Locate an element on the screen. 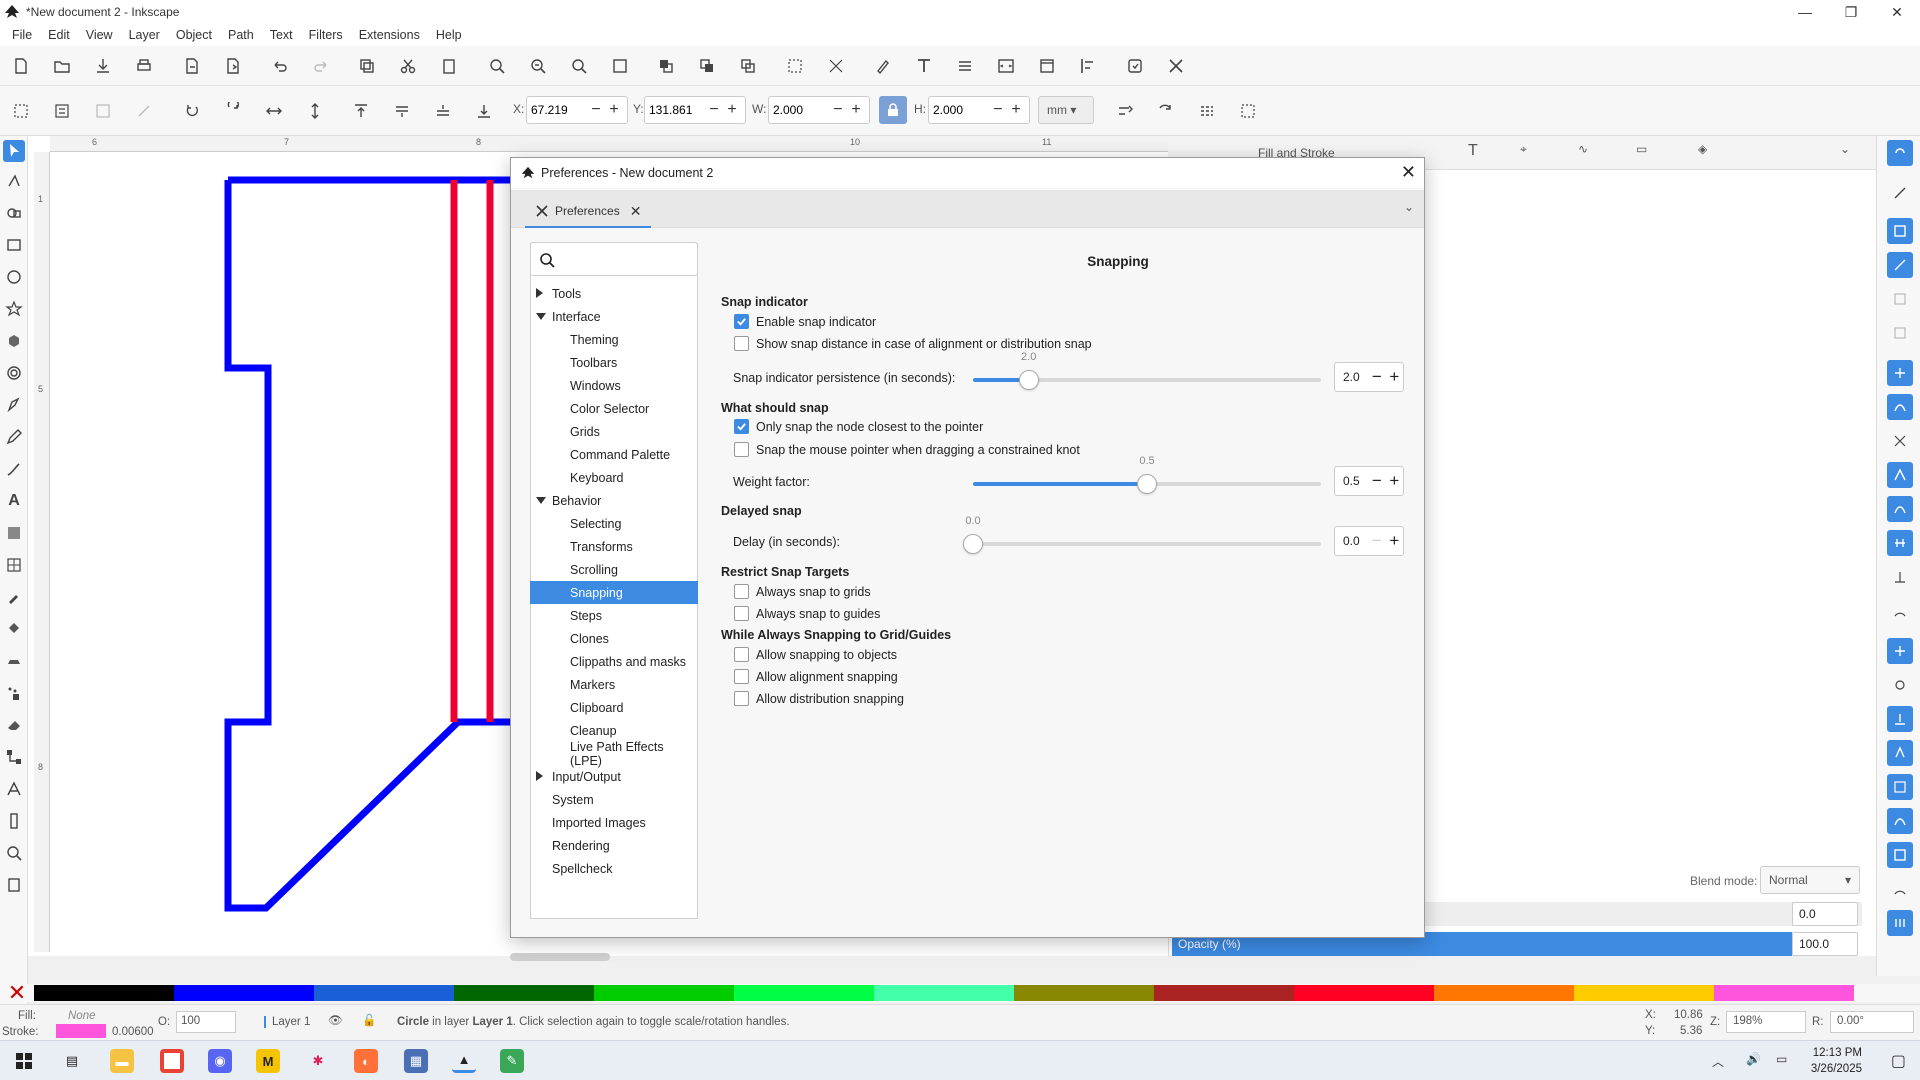  snap-perpendicular-icon is located at coordinates (1900, 577).